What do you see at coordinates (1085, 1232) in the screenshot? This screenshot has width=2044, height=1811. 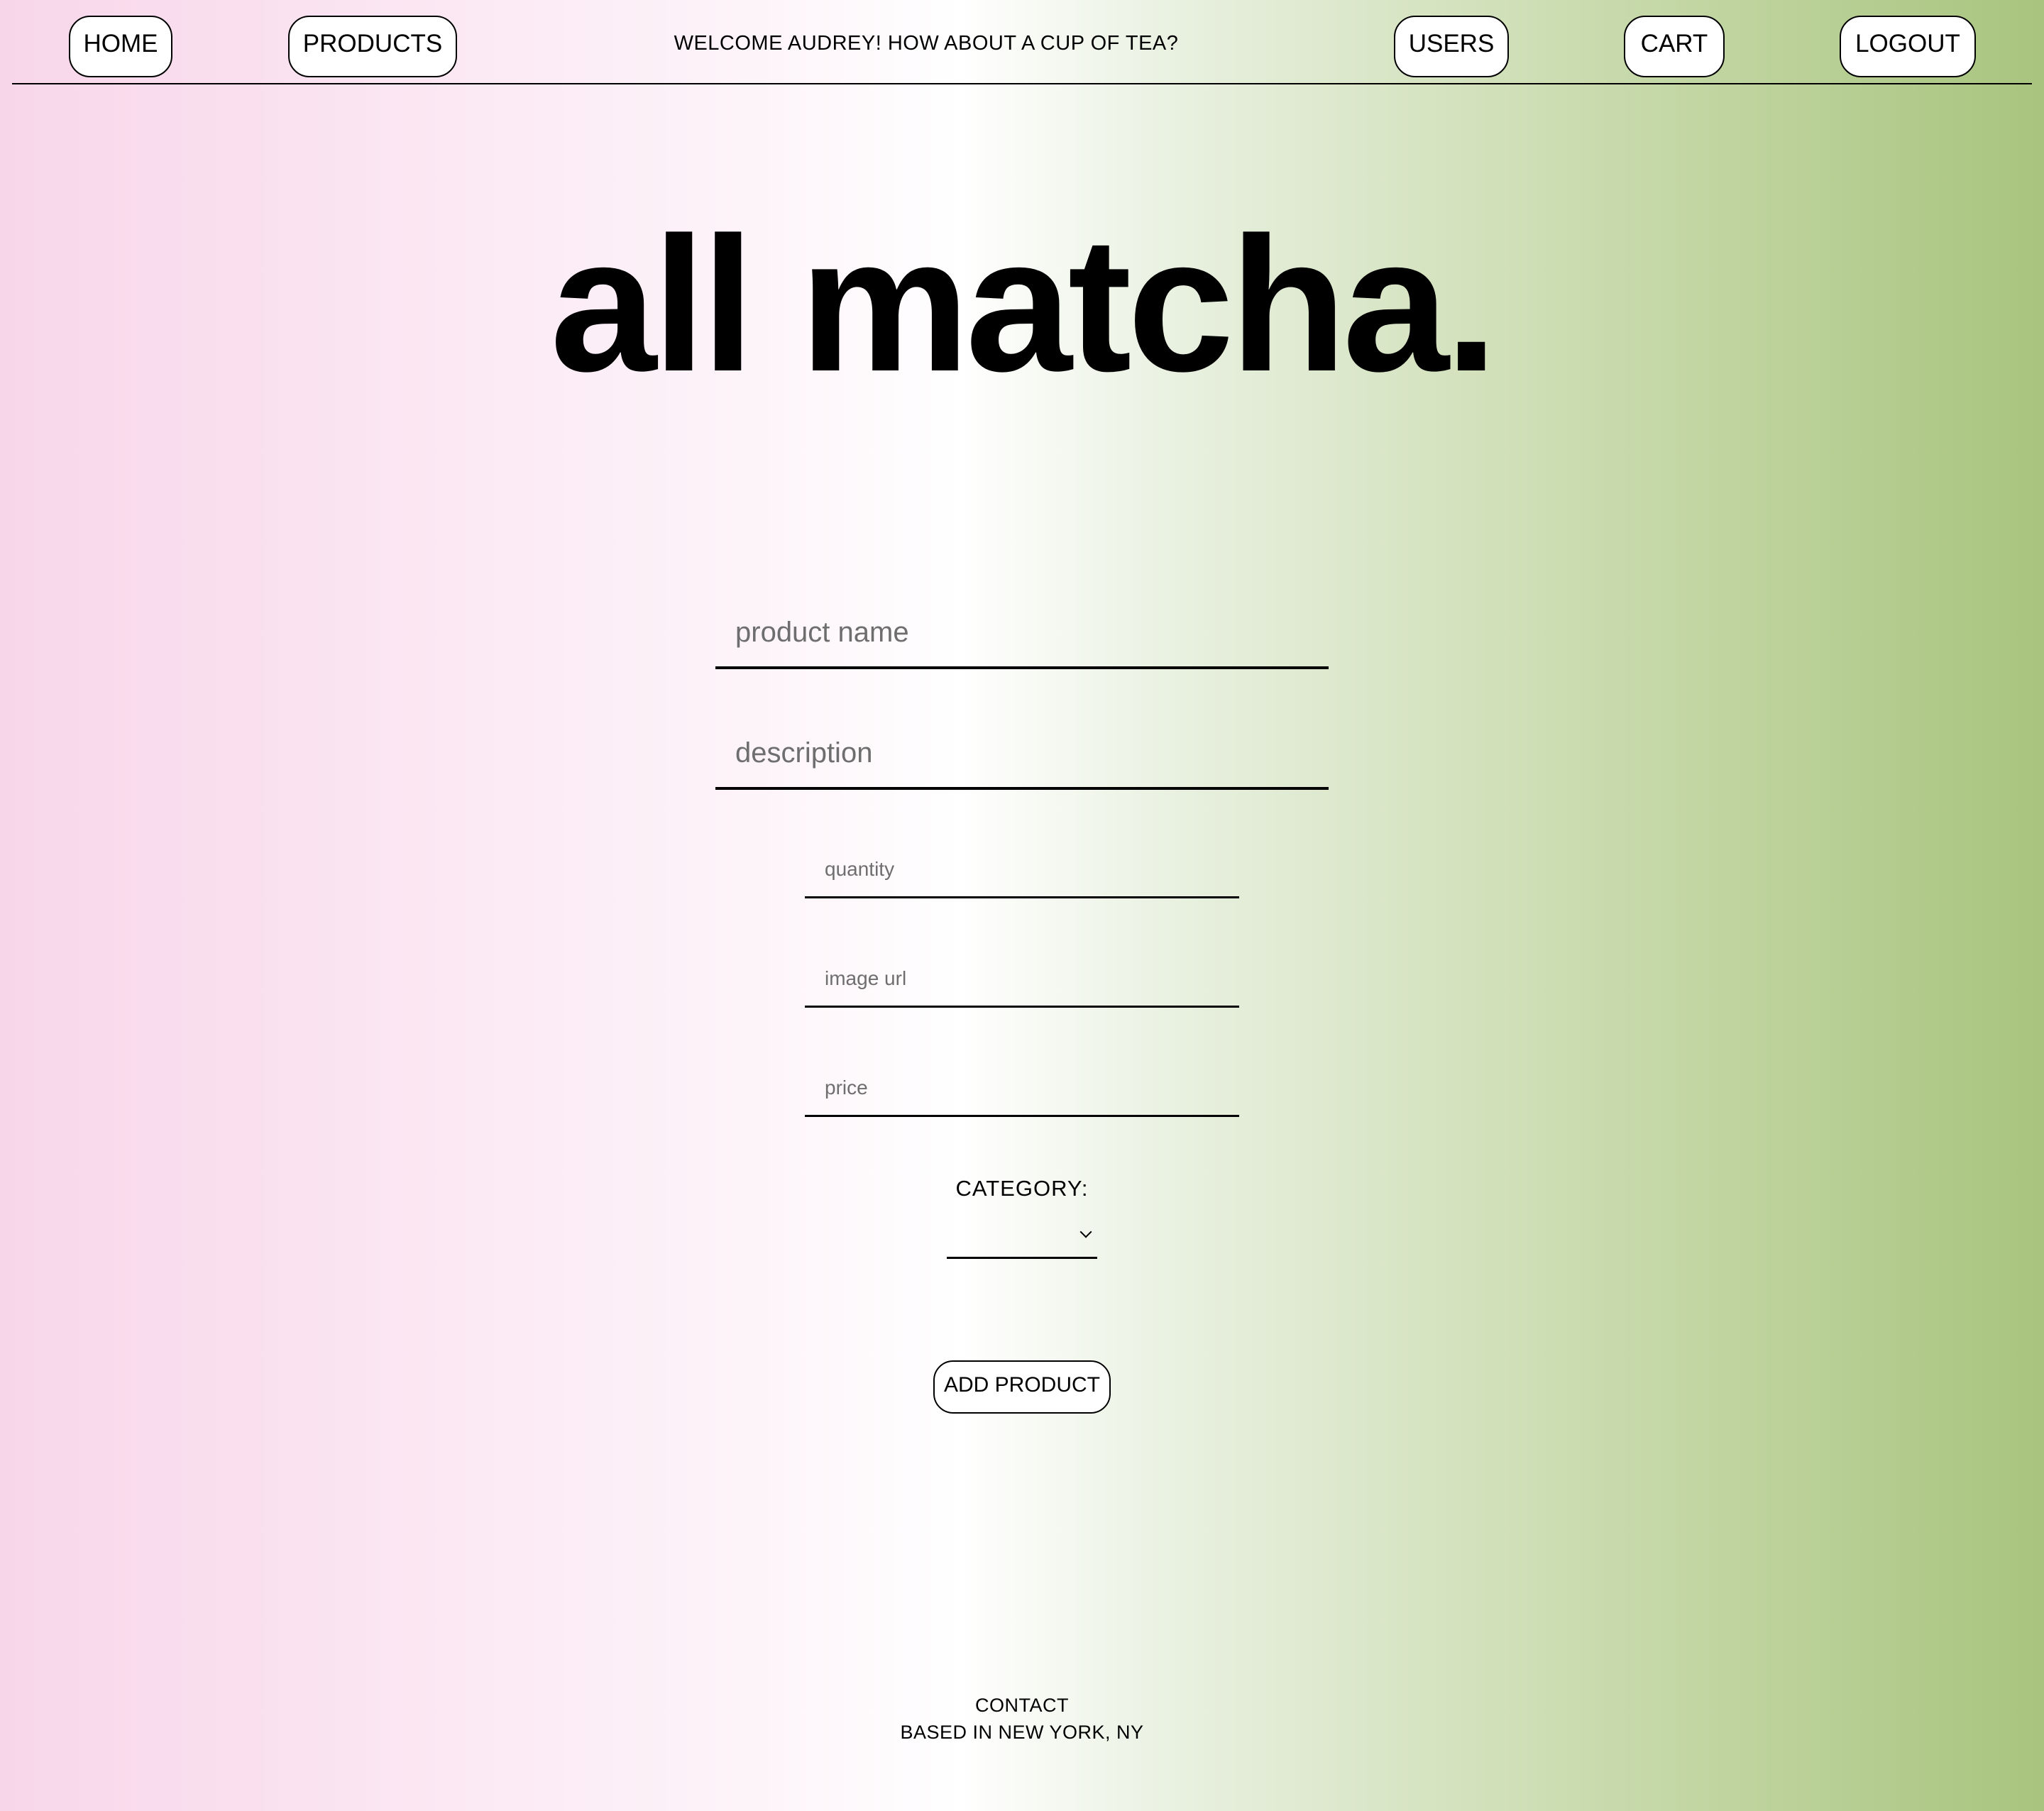 I see `chevron-down-icon` at bounding box center [1085, 1232].